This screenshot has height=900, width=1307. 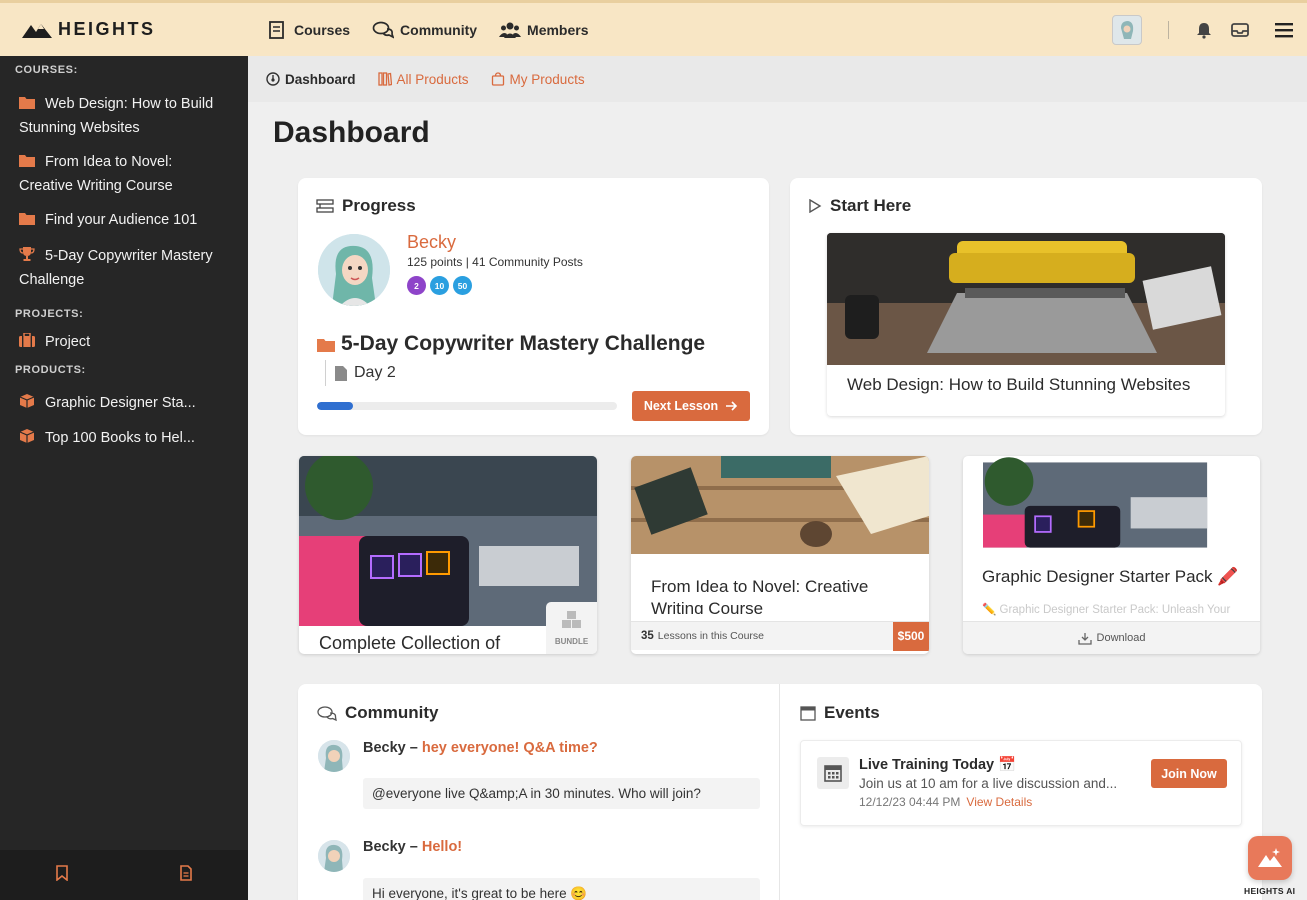 What do you see at coordinates (852, 712) in the screenshot?
I see `events-heading-label: Events` at bounding box center [852, 712].